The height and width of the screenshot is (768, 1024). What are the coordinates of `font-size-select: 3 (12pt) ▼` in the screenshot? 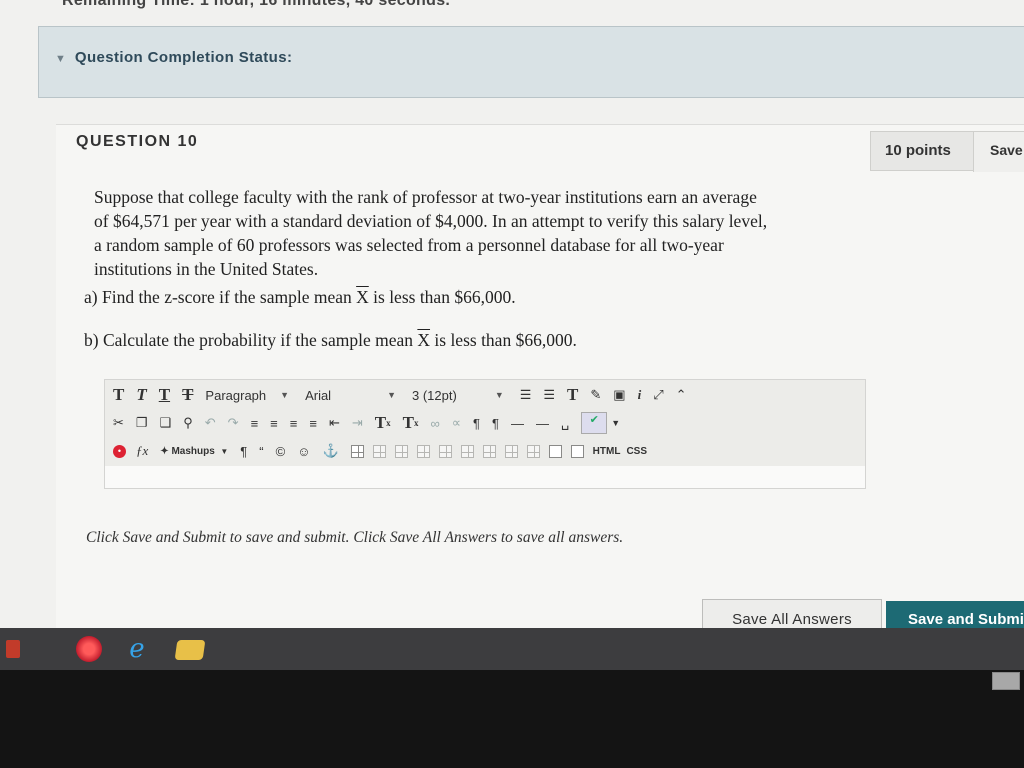 It's located at (458, 395).